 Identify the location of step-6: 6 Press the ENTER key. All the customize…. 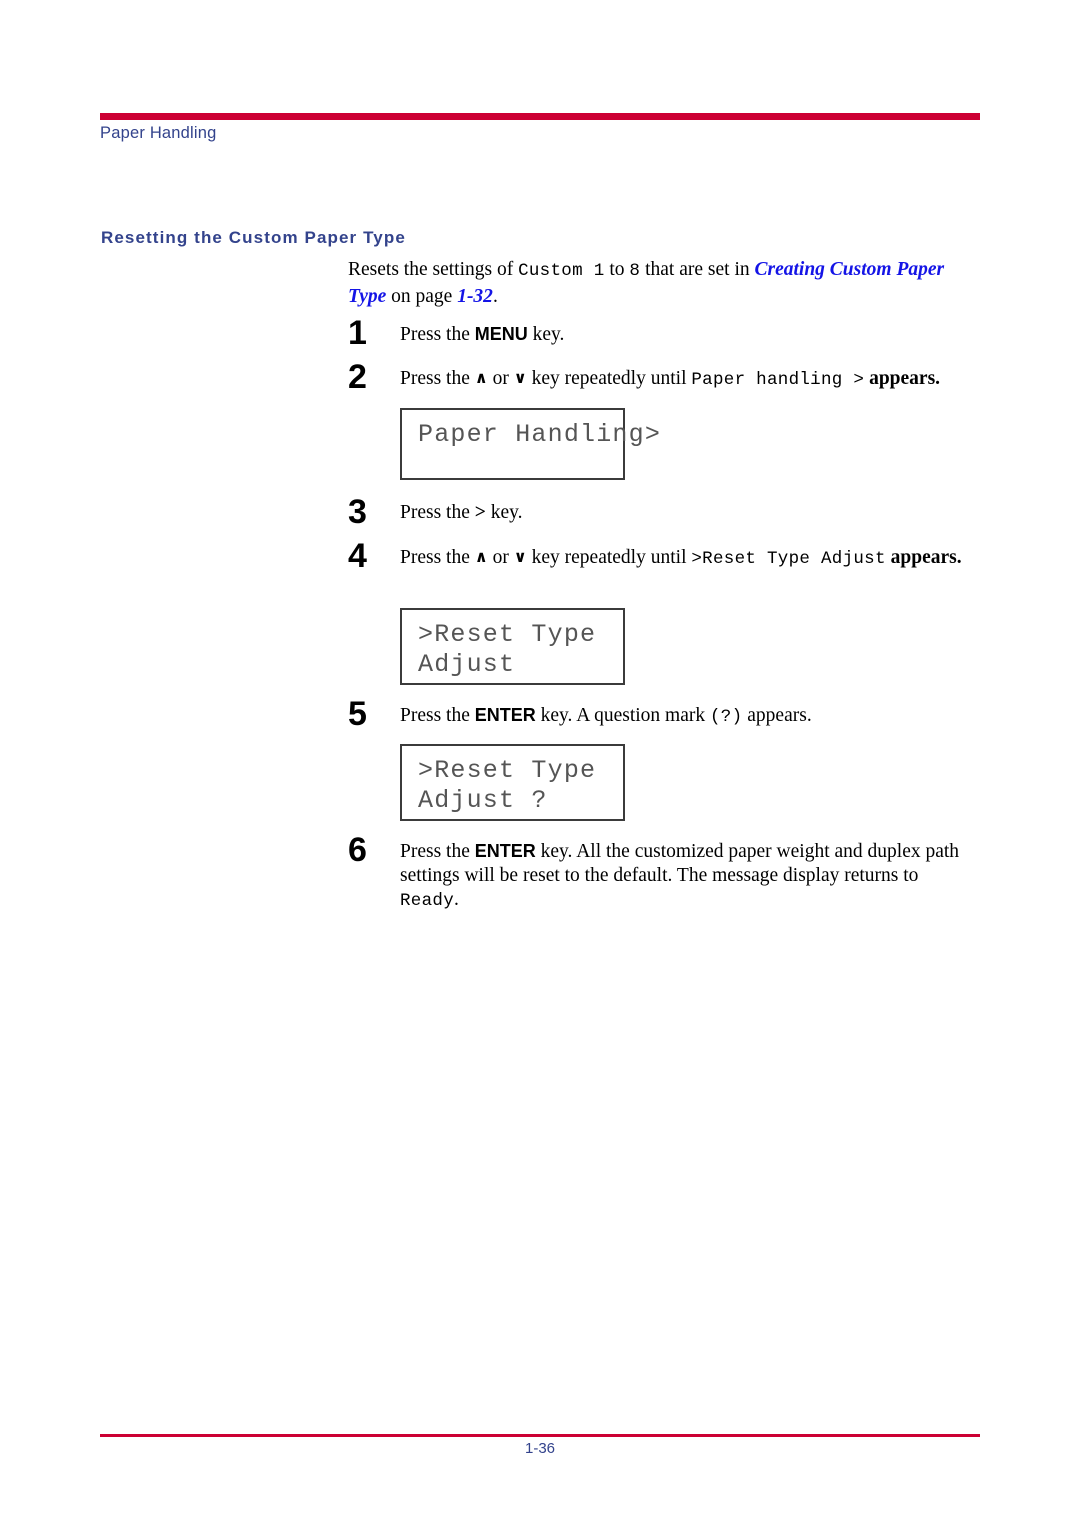
(660, 873).